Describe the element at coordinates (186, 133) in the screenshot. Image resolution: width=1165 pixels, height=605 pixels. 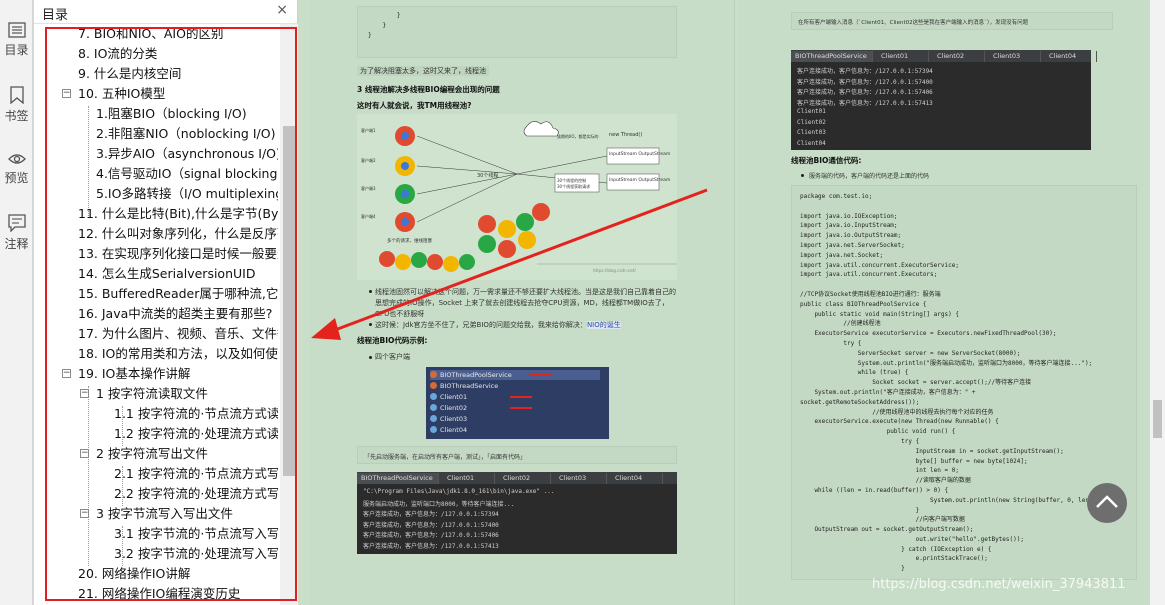
I see `outline-item-label: 2.非阻塞NIO（noblocking I/O)` at that location.